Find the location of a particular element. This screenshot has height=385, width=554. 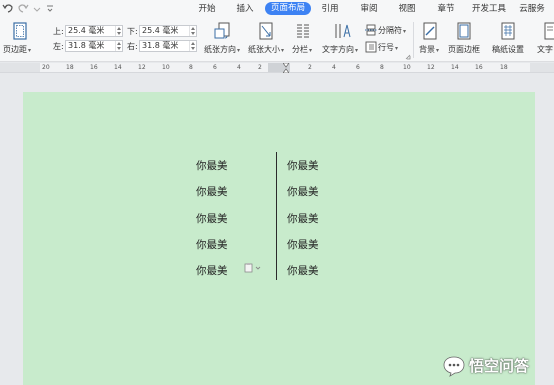

overflow-label: 文字 is located at coordinates (545, 49).